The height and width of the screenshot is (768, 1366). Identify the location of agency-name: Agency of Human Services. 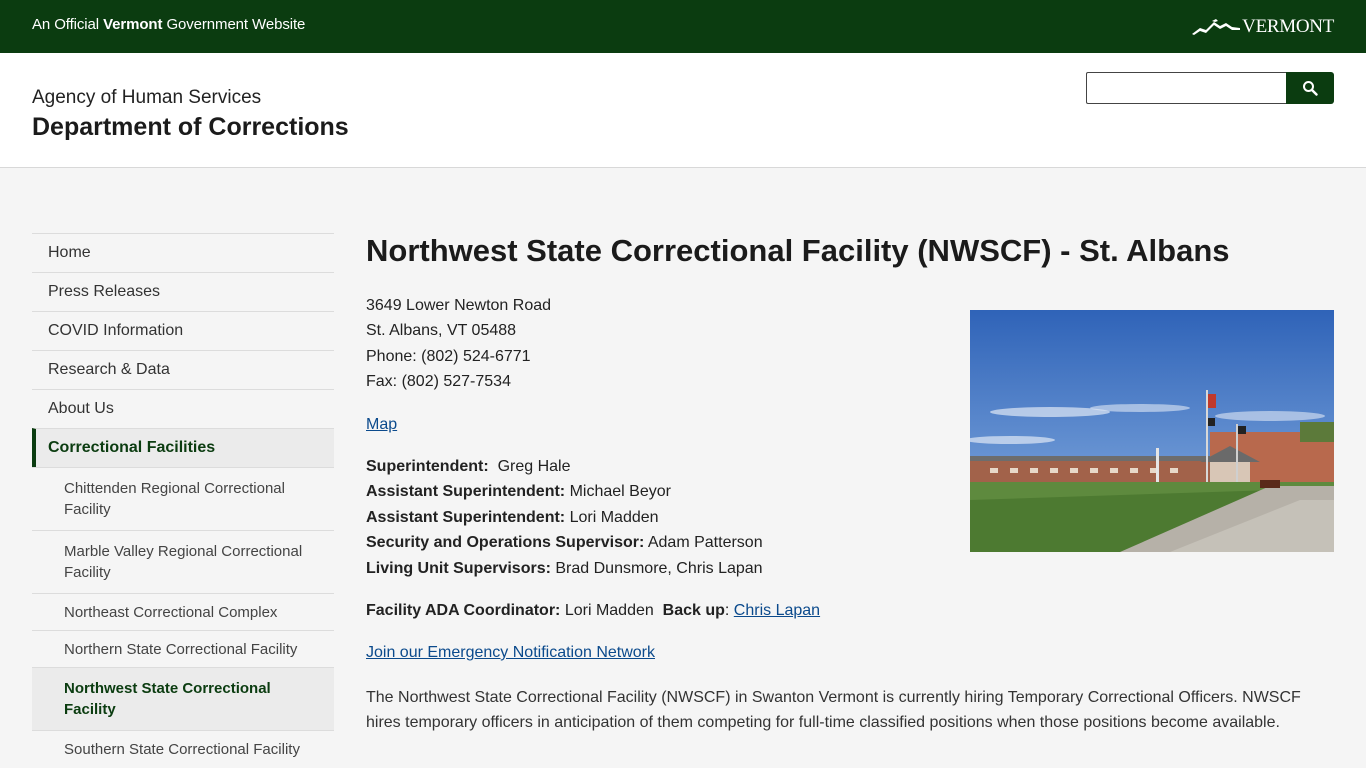
(146, 98).